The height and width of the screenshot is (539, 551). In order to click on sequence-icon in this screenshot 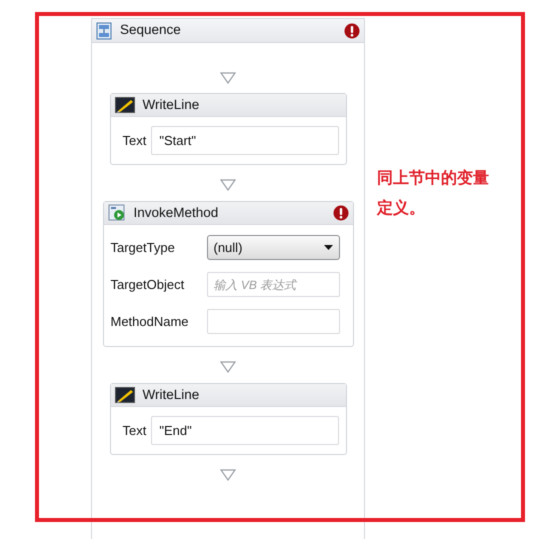, I will do `click(104, 31)`.